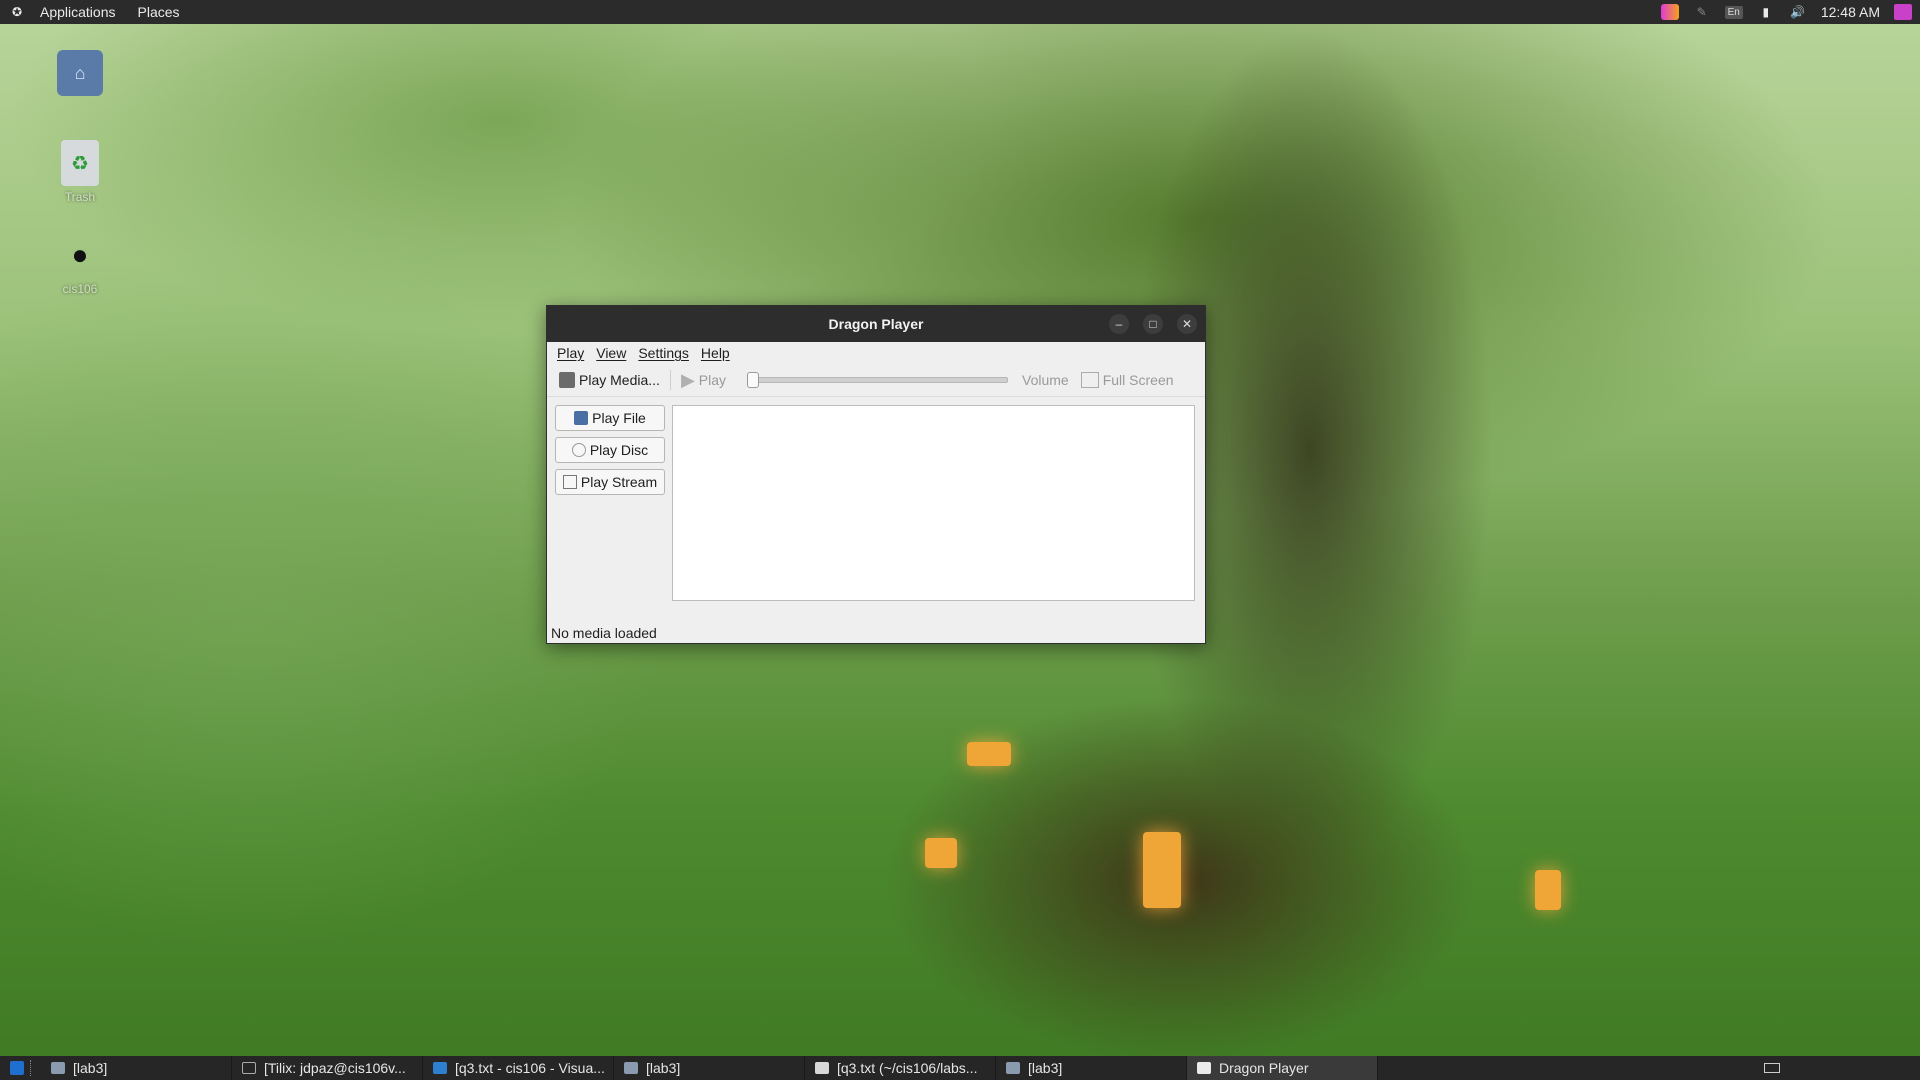  Describe the element at coordinates (1702, 12) in the screenshot. I see `pin-icon: ✎` at that location.